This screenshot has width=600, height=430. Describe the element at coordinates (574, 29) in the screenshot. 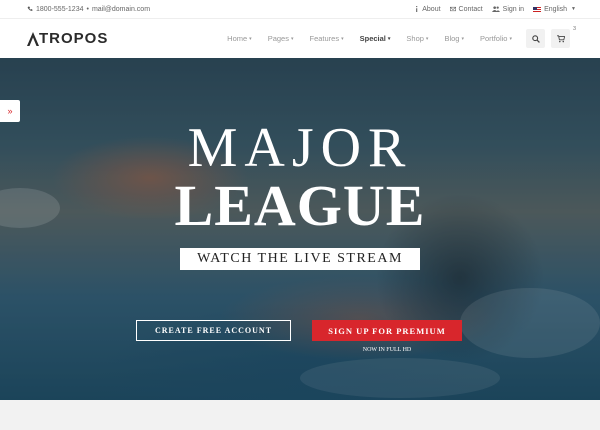

I see `cart-count-badge: 3` at that location.